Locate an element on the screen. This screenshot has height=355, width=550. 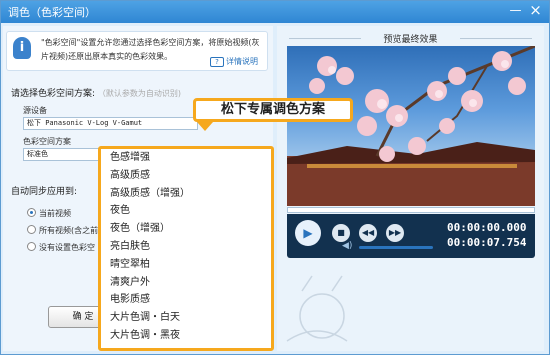
source-device-label: 源设备 is located at coordinates (35, 110).